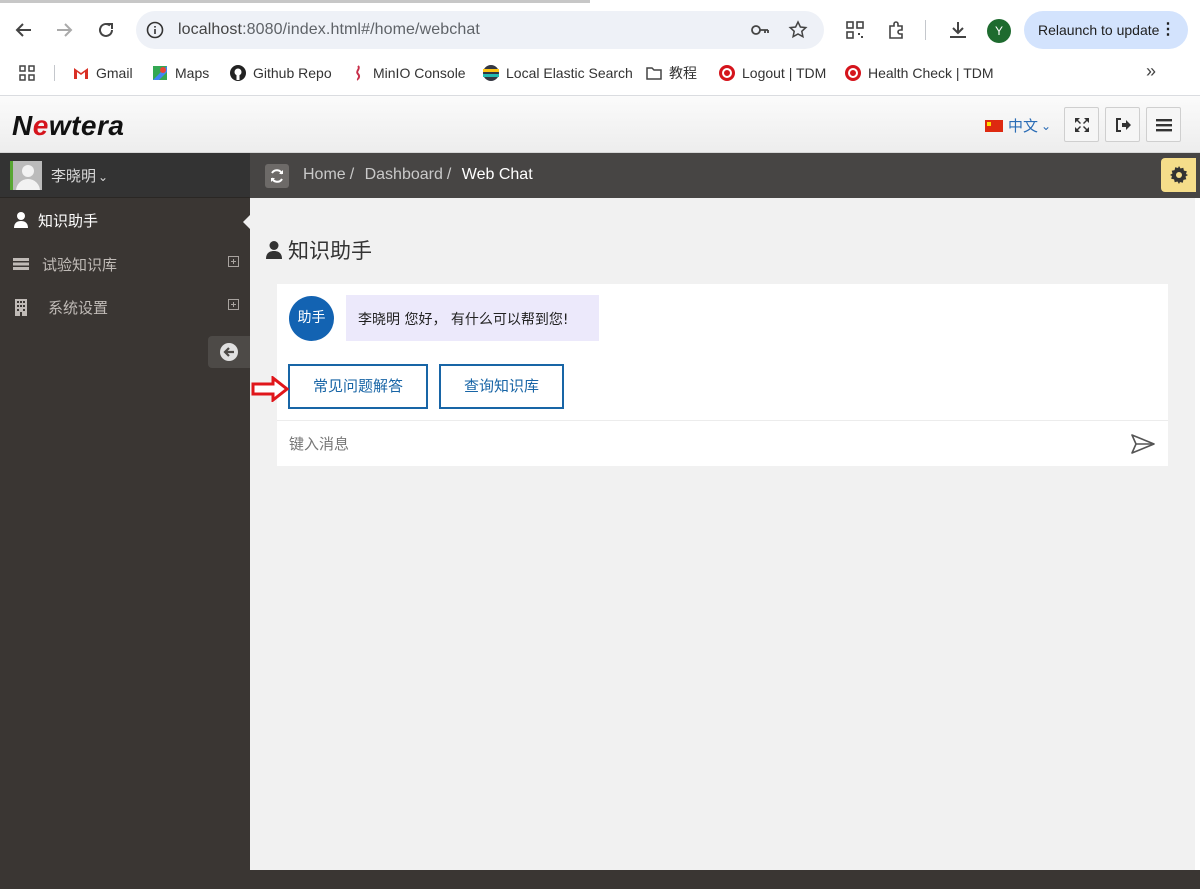 Image resolution: width=1200 pixels, height=889 pixels. Describe the element at coordinates (999, 31) in the screenshot. I see `profile-avatar: Y` at that location.